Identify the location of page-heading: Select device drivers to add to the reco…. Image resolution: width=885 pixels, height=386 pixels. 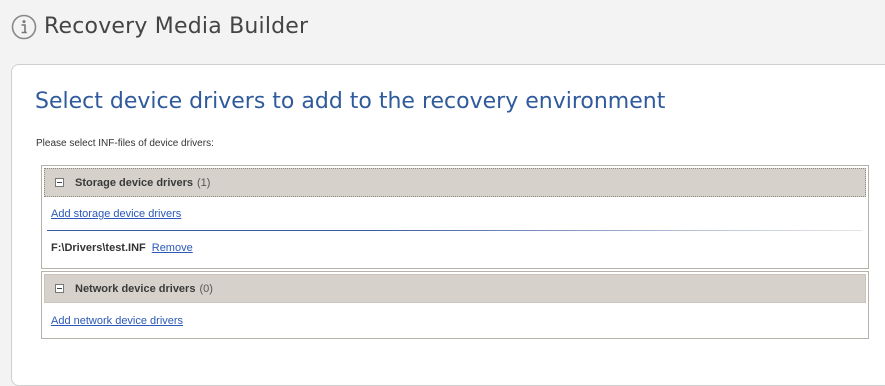
(350, 101).